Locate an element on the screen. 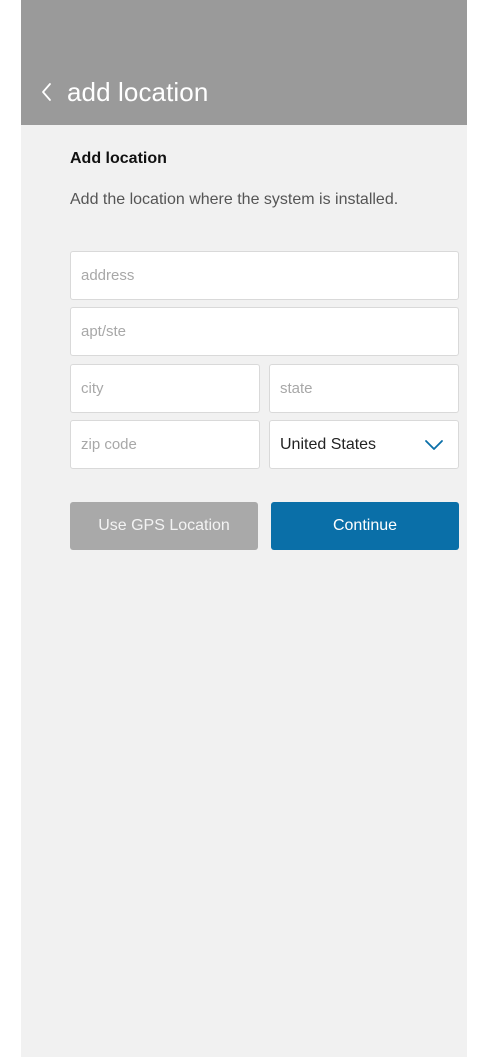 This screenshot has width=487, height=1057. country-select: United States is located at coordinates (364, 444).